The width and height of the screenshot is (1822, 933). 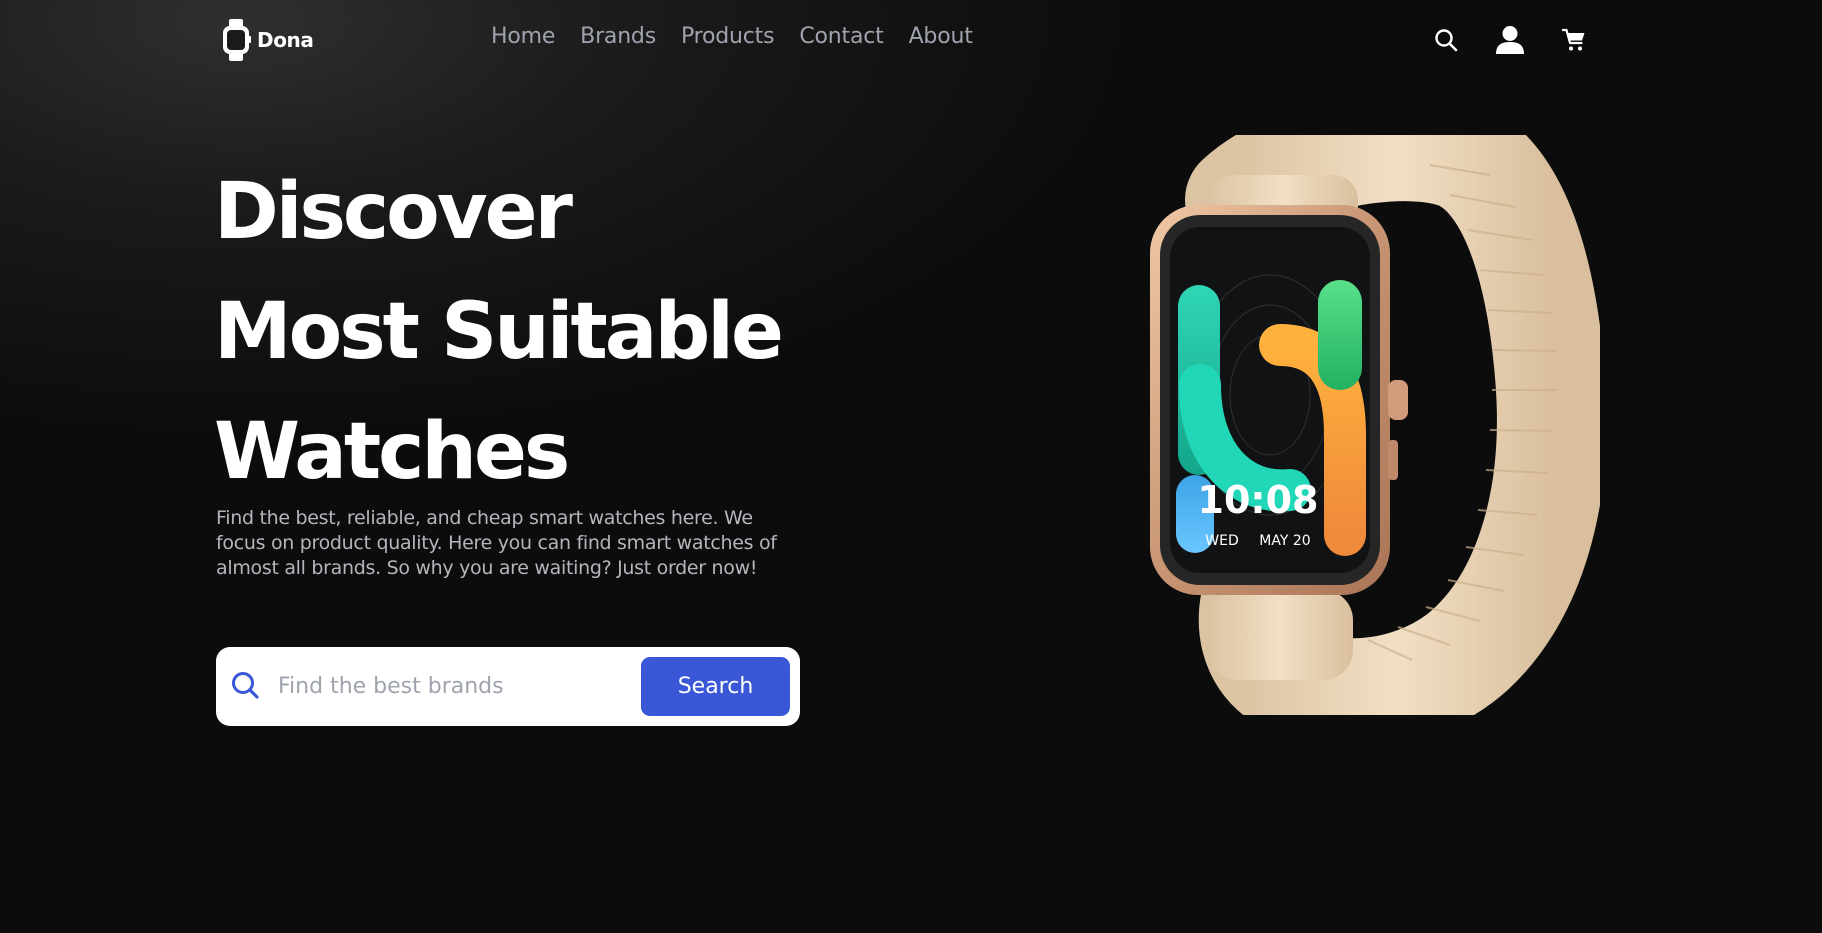 What do you see at coordinates (237, 40) in the screenshot?
I see `smartwatch-icon` at bounding box center [237, 40].